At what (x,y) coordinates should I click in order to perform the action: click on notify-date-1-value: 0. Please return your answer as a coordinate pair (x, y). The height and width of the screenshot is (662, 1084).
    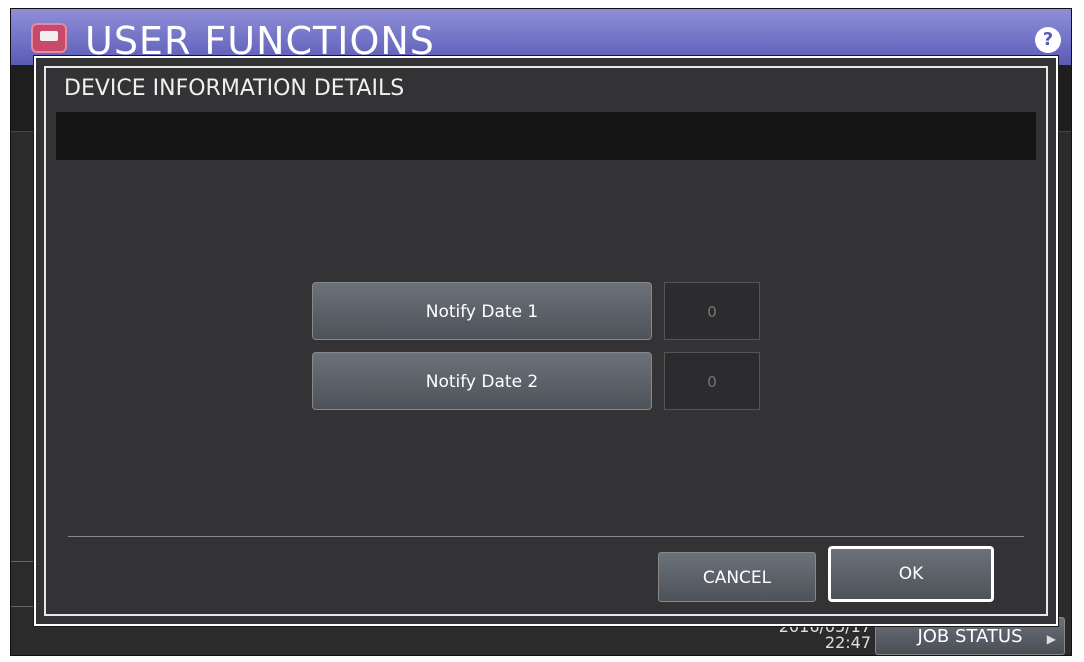
    Looking at the image, I should click on (712, 311).